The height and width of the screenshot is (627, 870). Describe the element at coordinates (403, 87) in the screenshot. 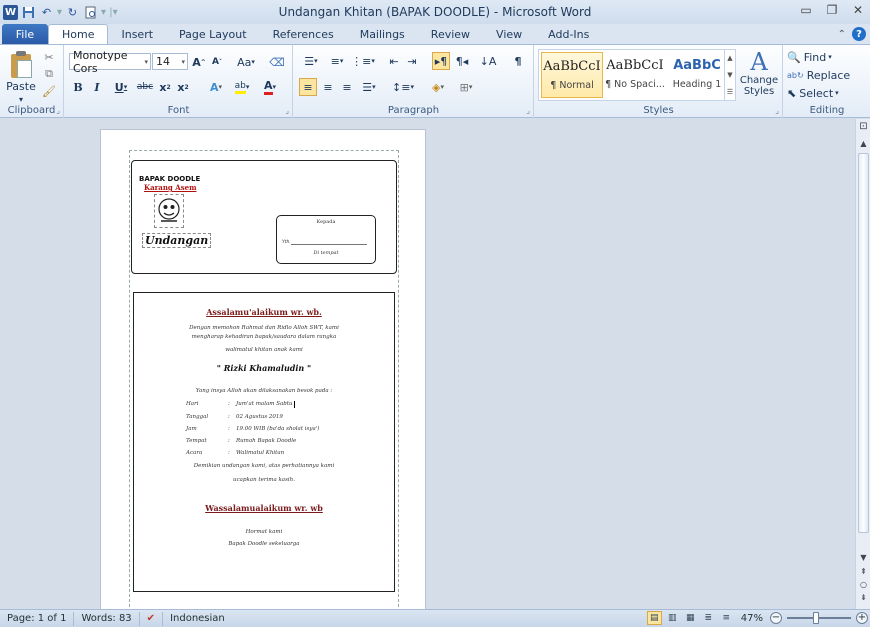

I see `line-spacing-icon: ↕≡ ▾` at that location.